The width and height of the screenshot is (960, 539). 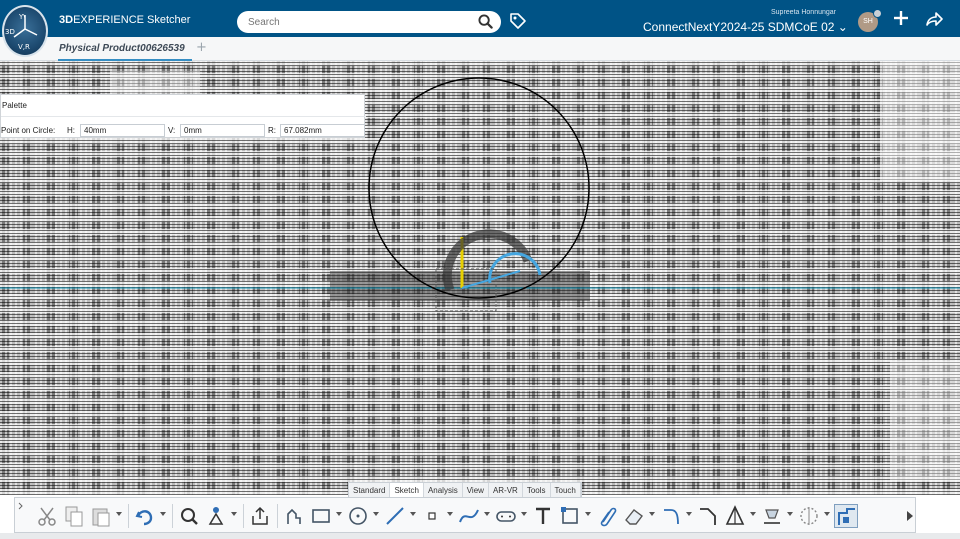 I want to click on r-label: R:, so click(x=272, y=130).